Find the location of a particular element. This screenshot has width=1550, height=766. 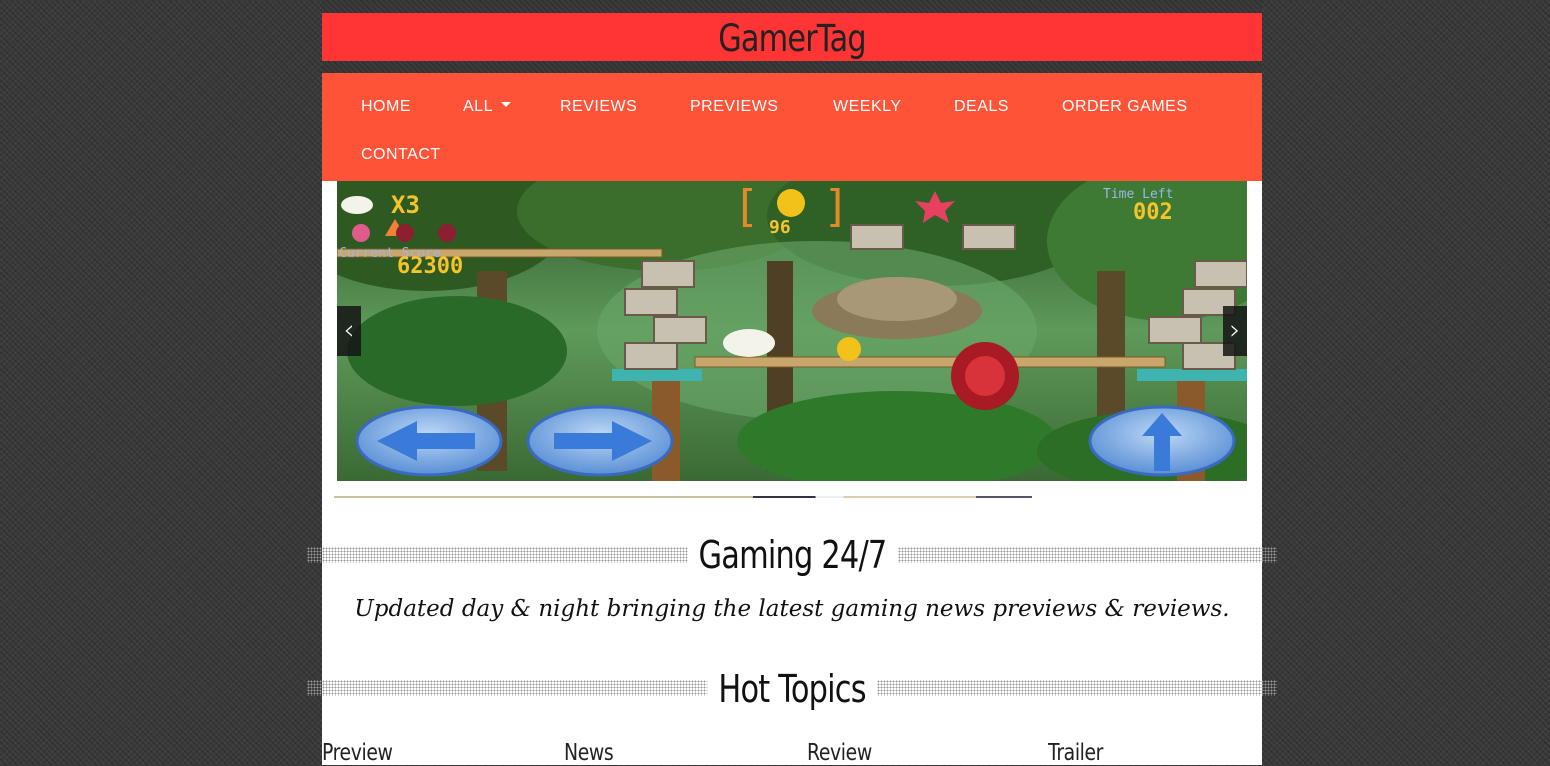

nav-item-reviews: REVIEWS is located at coordinates (598, 107).